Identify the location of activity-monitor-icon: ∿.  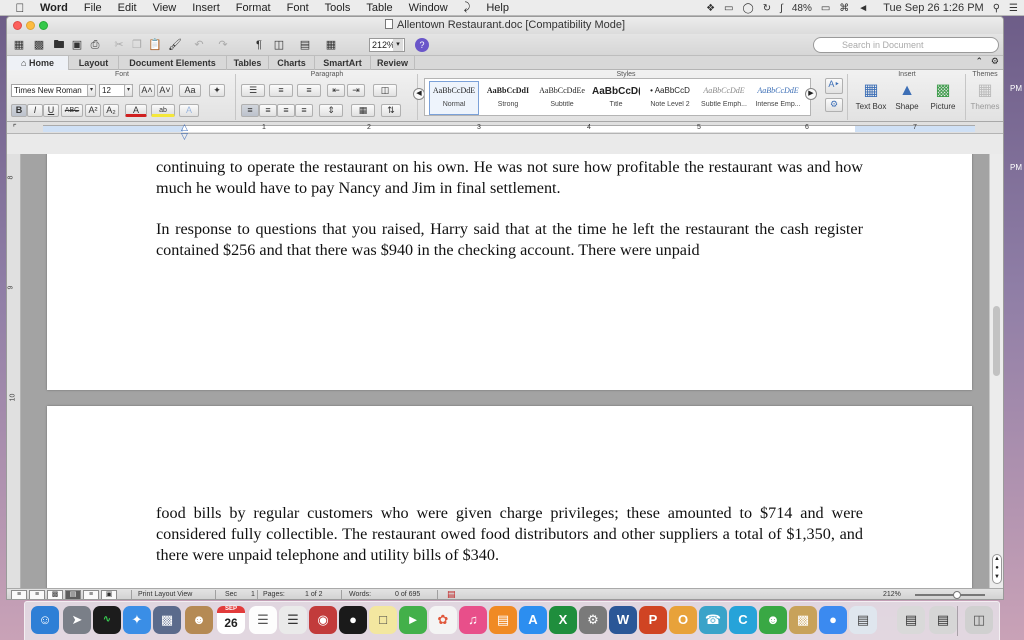
(107, 620).